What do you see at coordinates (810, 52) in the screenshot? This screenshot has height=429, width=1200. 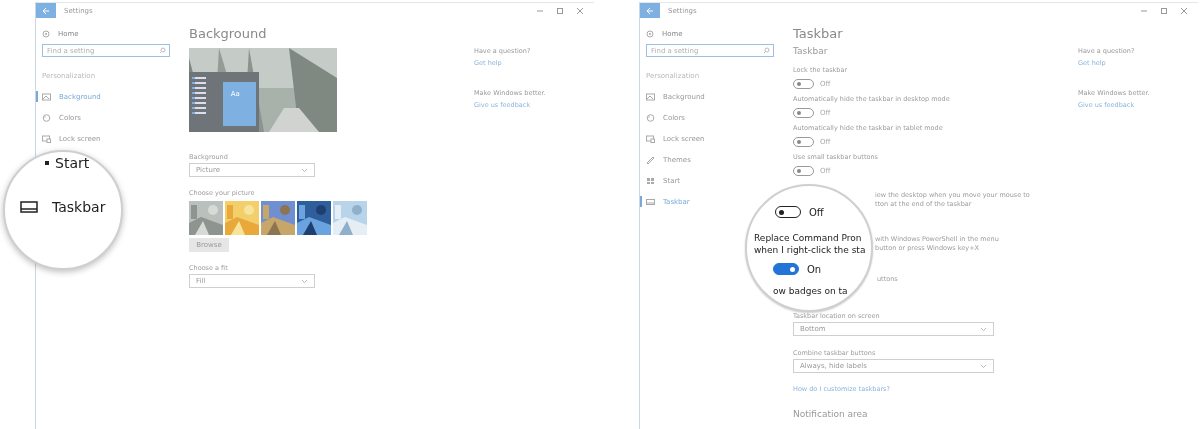 I see `section-heading: Taskbar` at bounding box center [810, 52].